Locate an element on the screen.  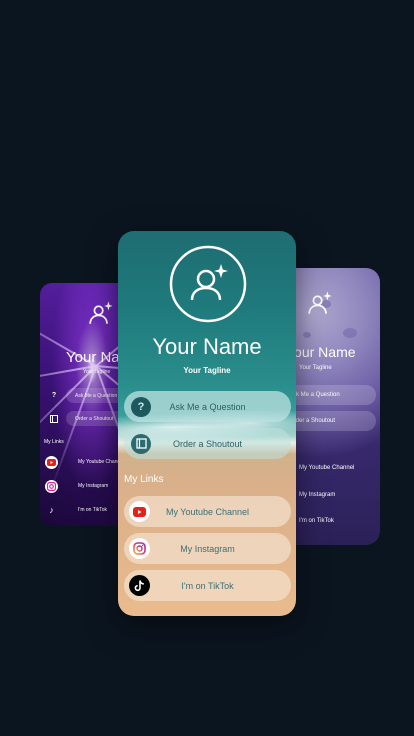
youtube-link: My Youtube Channel is located at coordinates (207, 511).